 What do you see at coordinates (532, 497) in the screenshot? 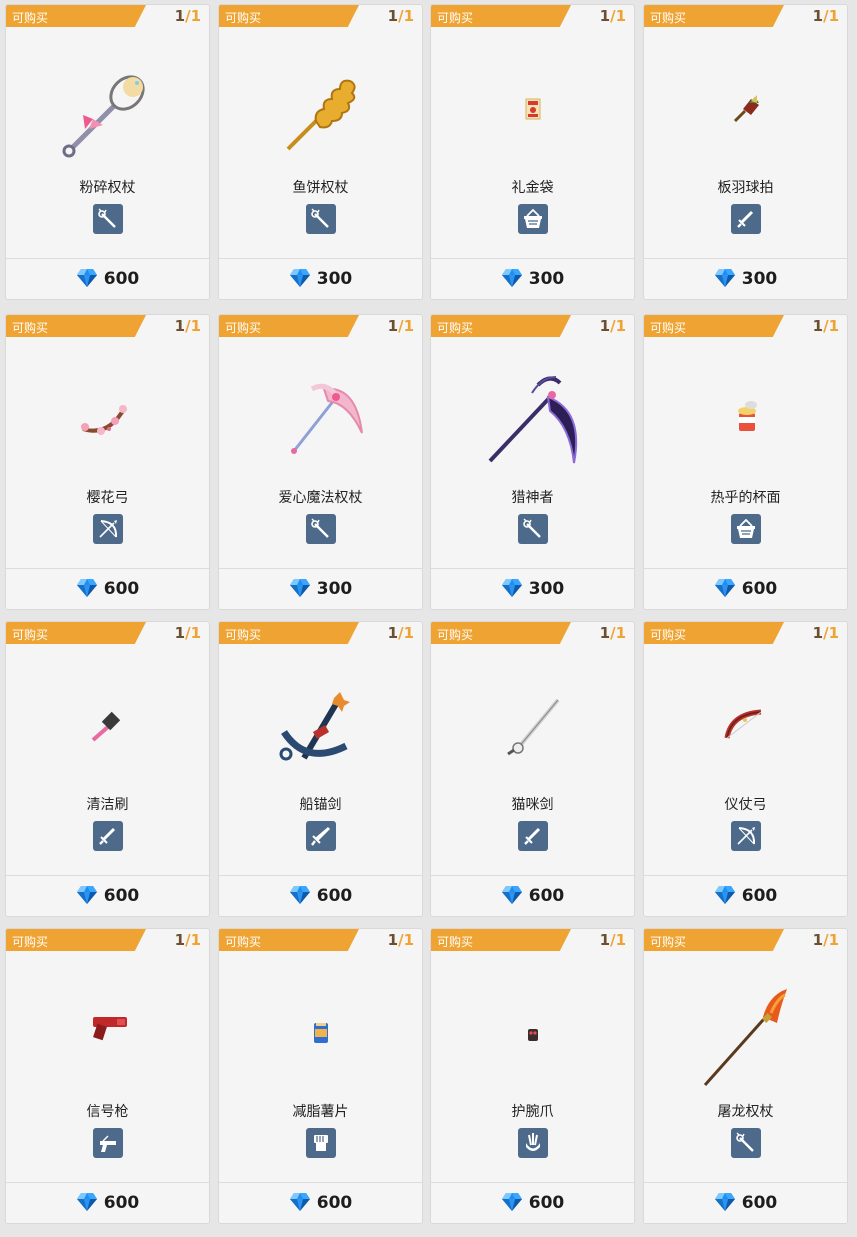
I see `item-name: 猎神者` at bounding box center [532, 497].